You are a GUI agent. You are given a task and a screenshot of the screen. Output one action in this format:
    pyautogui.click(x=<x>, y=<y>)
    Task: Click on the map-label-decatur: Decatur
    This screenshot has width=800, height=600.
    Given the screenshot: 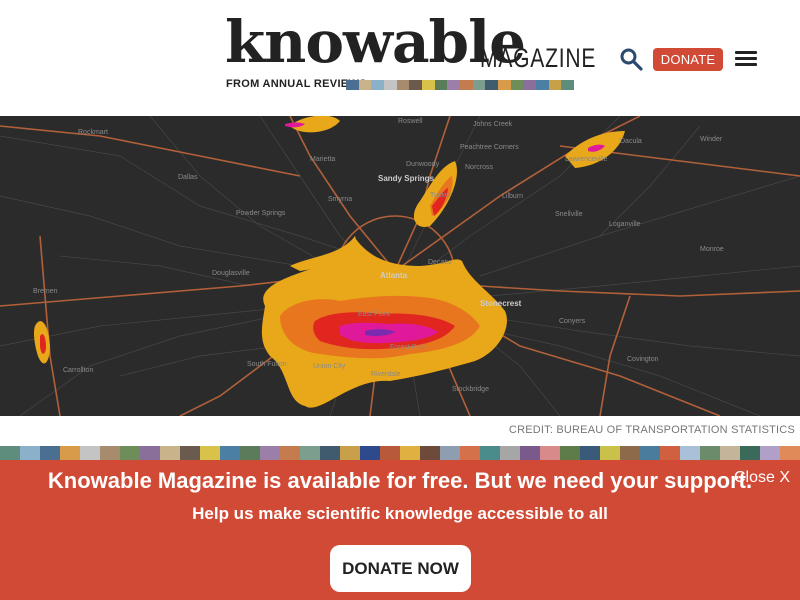 What is the action you would take?
    pyautogui.click(x=440, y=262)
    